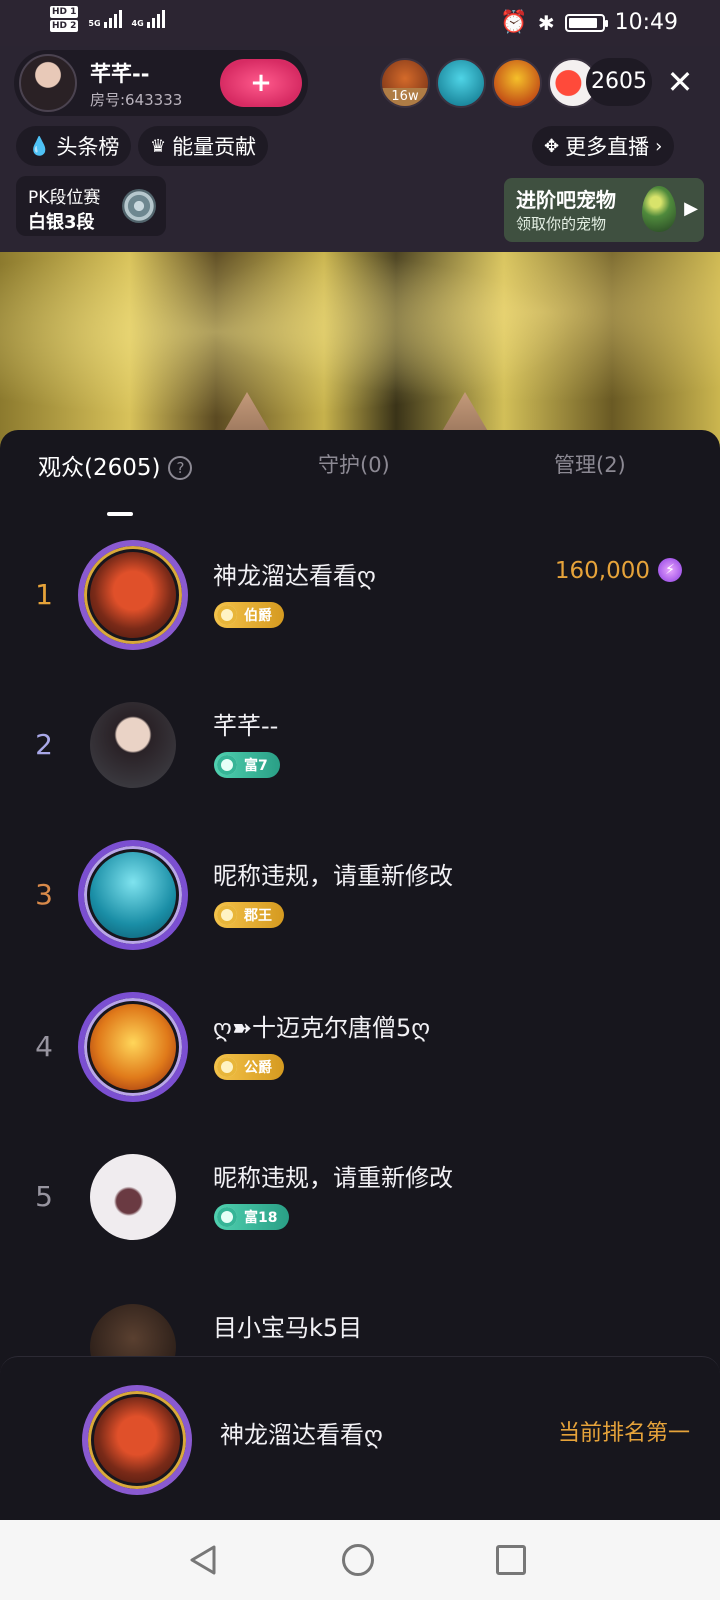  I want to click on clock: 10:49, so click(646, 22).